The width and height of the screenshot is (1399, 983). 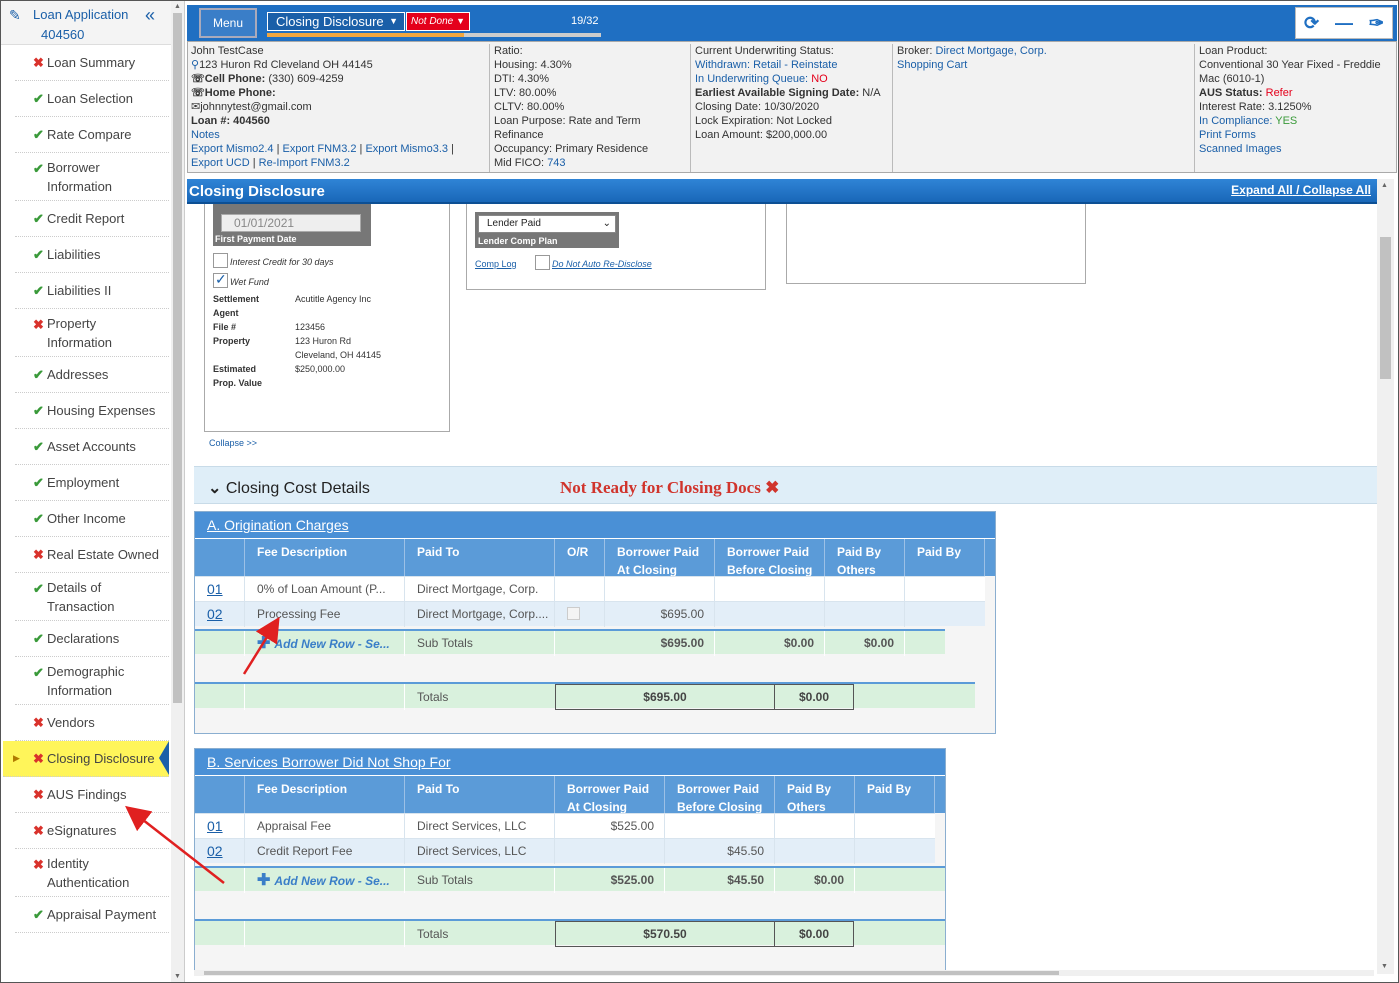 I want to click on borrower-paid-before-closing: $45.50, so click(x=720, y=851).